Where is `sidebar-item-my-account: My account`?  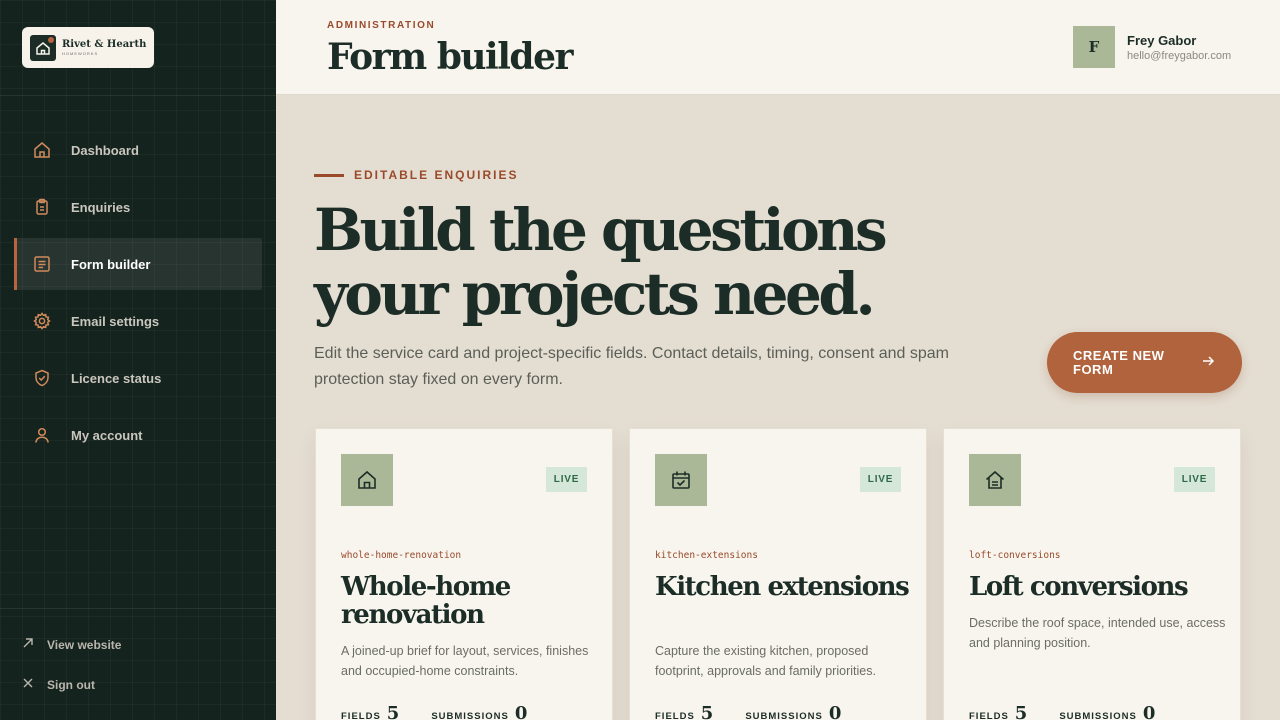 sidebar-item-my-account: My account is located at coordinates (138, 435).